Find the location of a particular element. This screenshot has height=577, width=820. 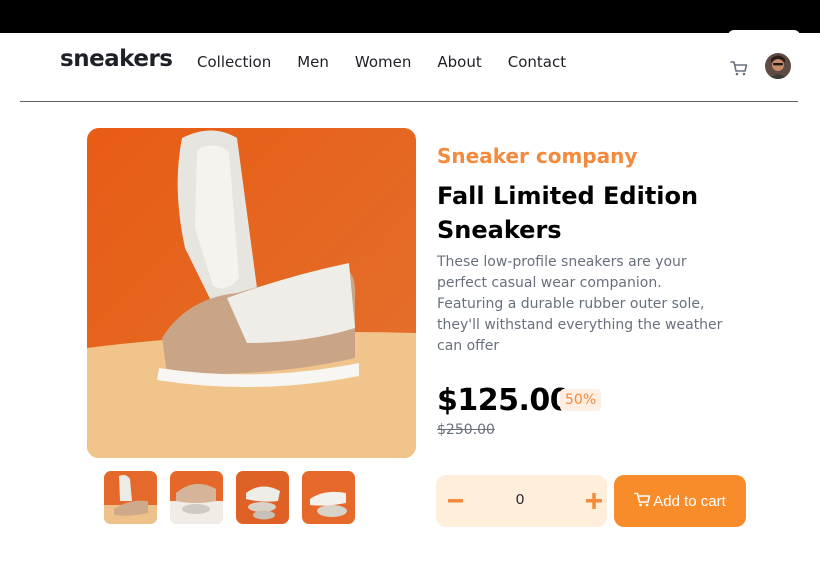

main-nav: Collection Men Women About Contact is located at coordinates (394, 62).